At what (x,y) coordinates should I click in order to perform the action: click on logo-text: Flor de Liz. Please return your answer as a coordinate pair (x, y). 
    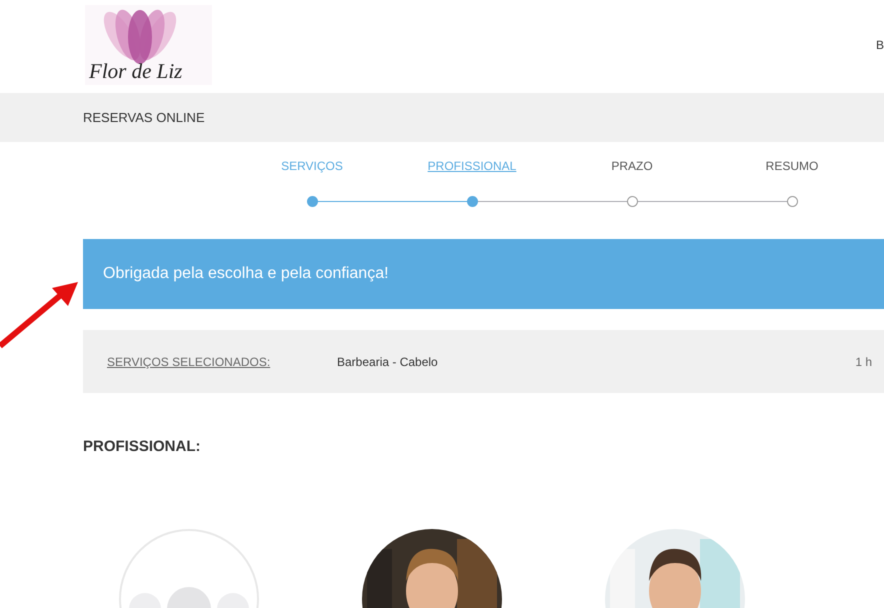
    Looking at the image, I should click on (135, 71).